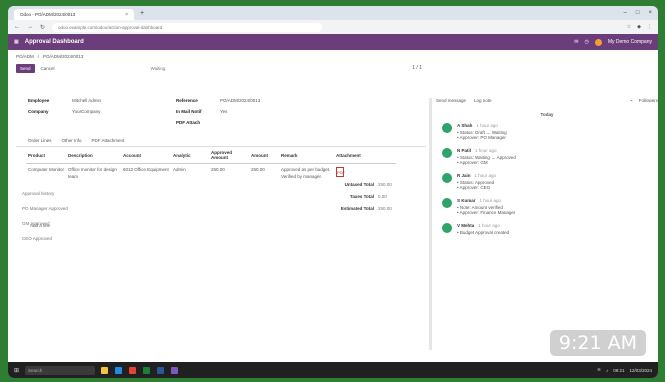 This screenshot has height=382, width=665. I want to click on note-item: Approval history, so click(45, 193).